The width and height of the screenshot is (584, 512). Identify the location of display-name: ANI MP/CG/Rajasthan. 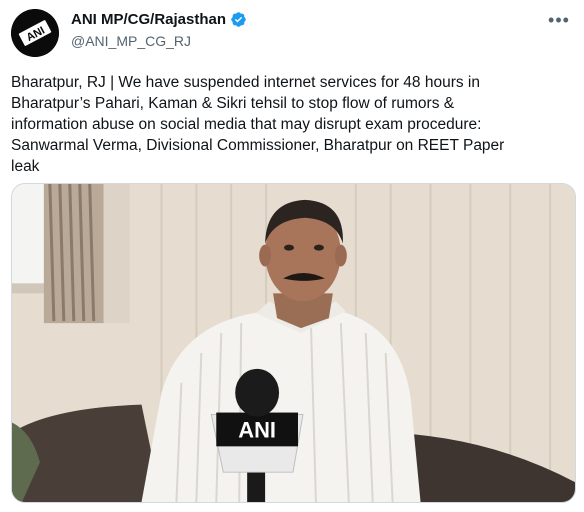
(148, 19).